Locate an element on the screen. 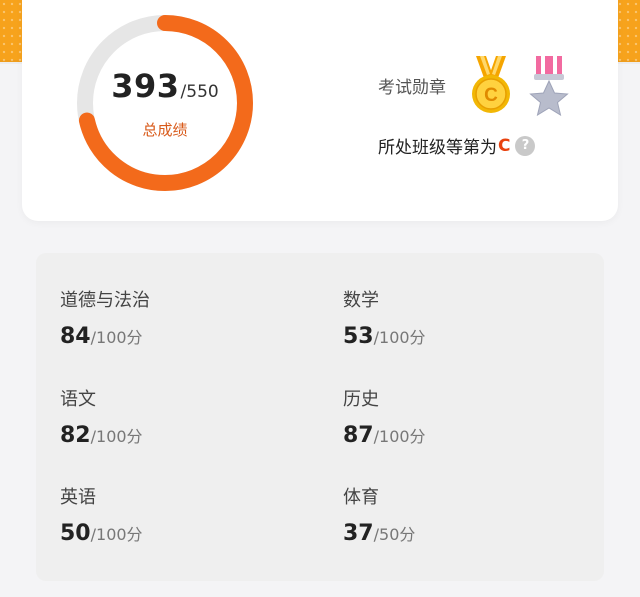  subject-score-value: 53 is located at coordinates (358, 336).